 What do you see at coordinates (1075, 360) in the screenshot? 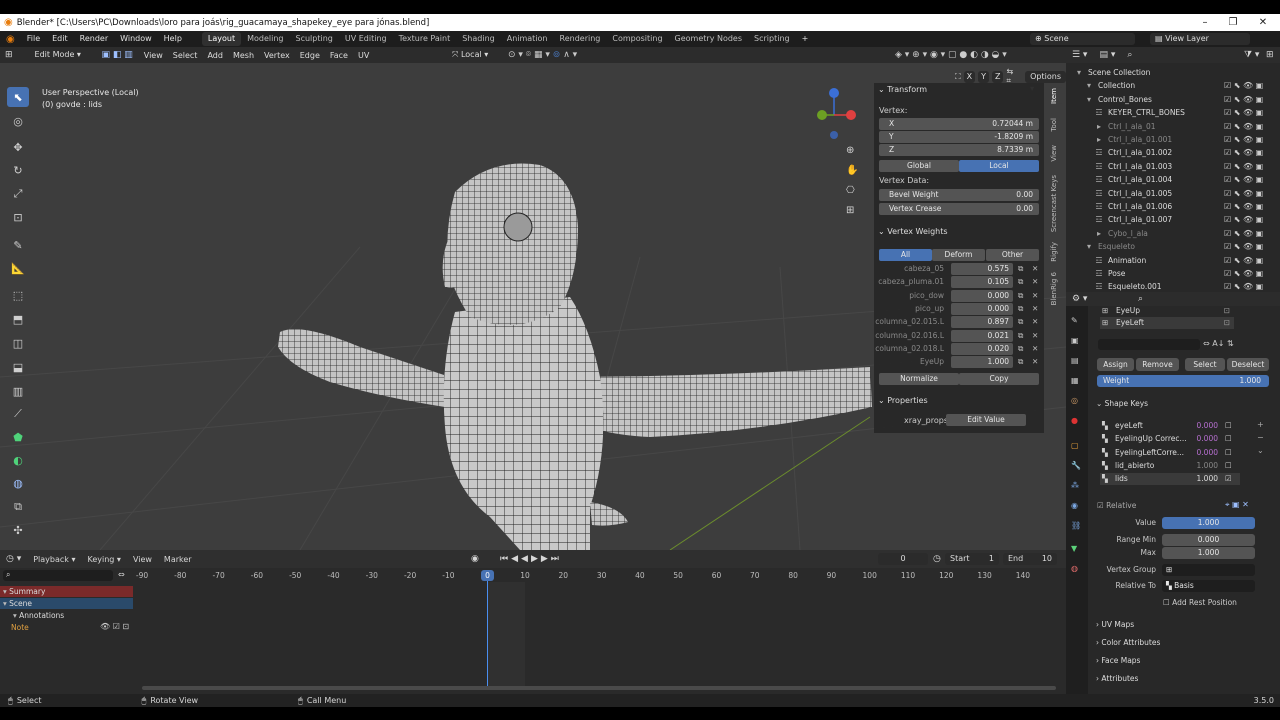
I see `output-tab-icon: ▤` at bounding box center [1075, 360].